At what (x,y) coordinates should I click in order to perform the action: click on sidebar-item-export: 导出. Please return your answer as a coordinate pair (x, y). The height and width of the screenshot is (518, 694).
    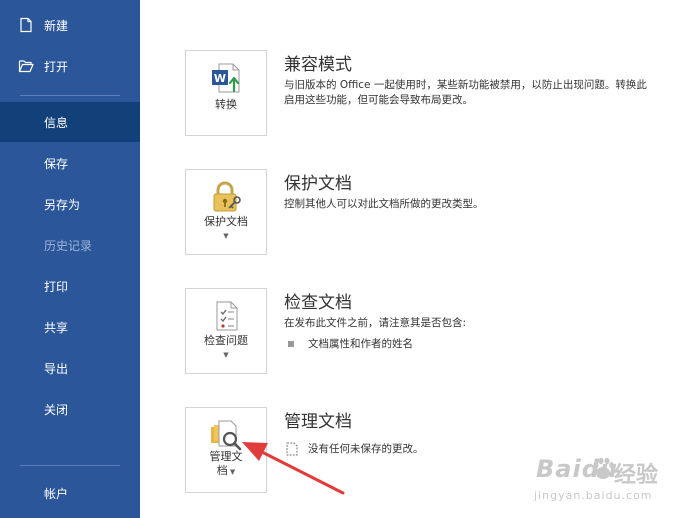
    Looking at the image, I should click on (70, 368).